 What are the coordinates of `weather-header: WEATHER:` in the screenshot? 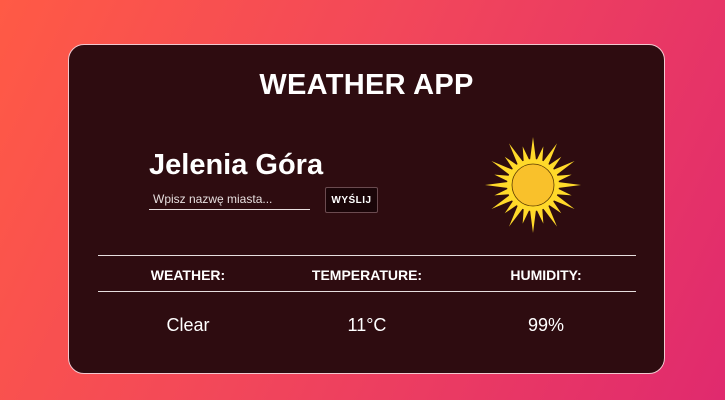 It's located at (188, 275).